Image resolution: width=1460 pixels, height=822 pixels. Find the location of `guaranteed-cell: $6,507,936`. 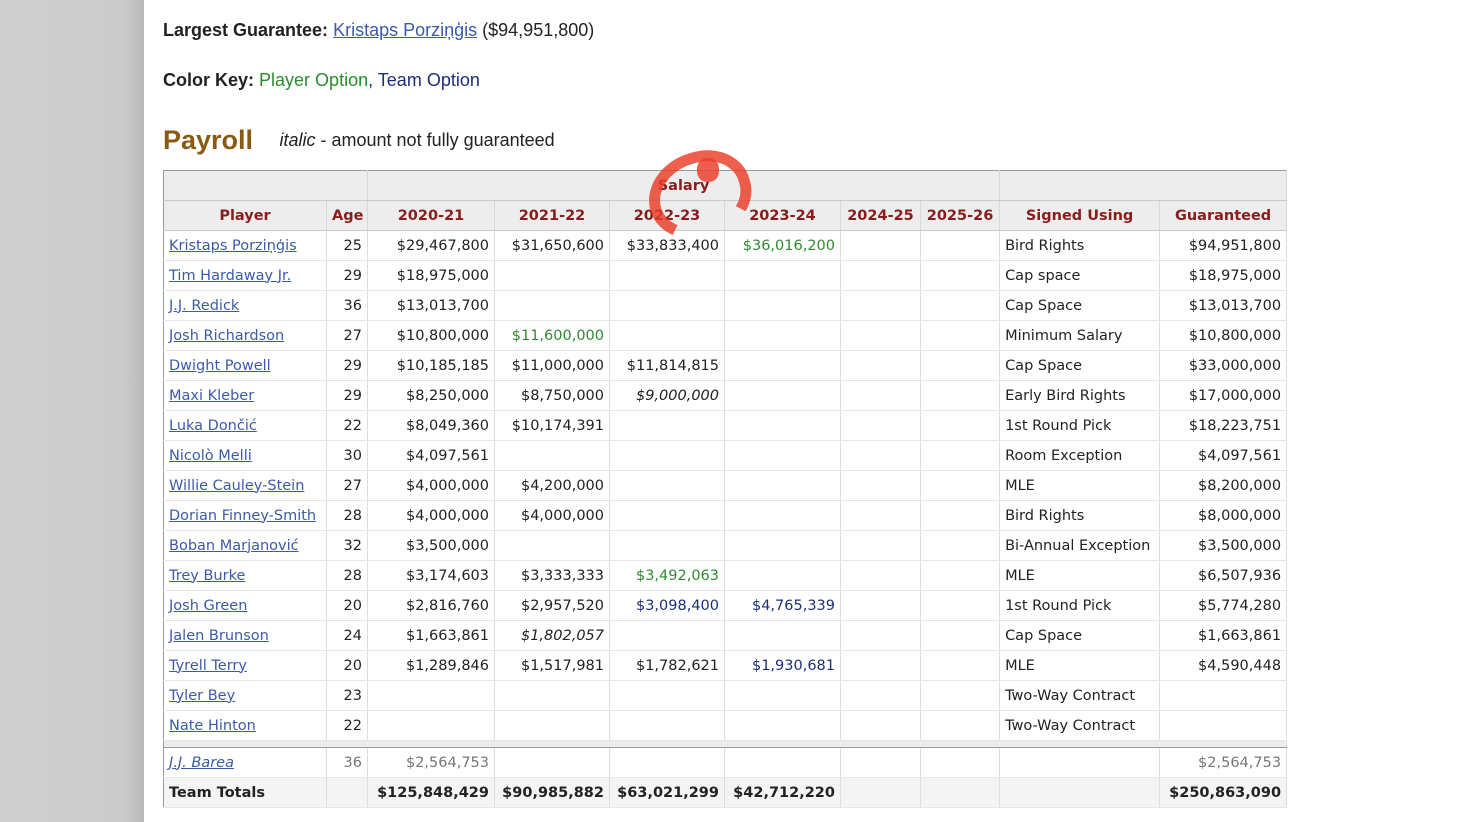

guaranteed-cell: $6,507,936 is located at coordinates (1223, 575).